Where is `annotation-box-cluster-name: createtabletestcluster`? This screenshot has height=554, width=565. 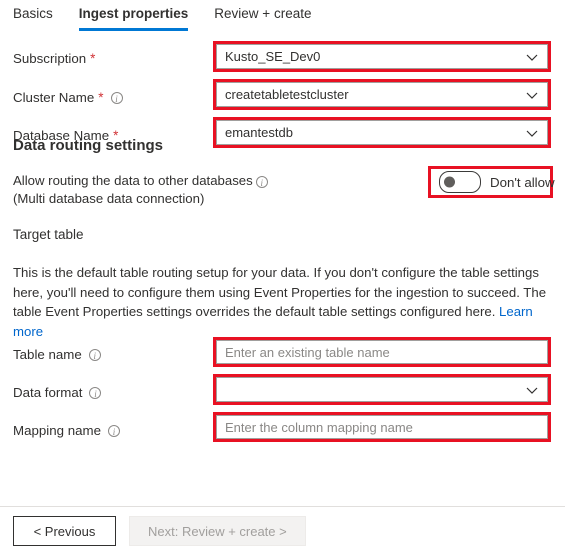
annotation-box-cluster-name: createtabletestcluster is located at coordinates (382, 94).